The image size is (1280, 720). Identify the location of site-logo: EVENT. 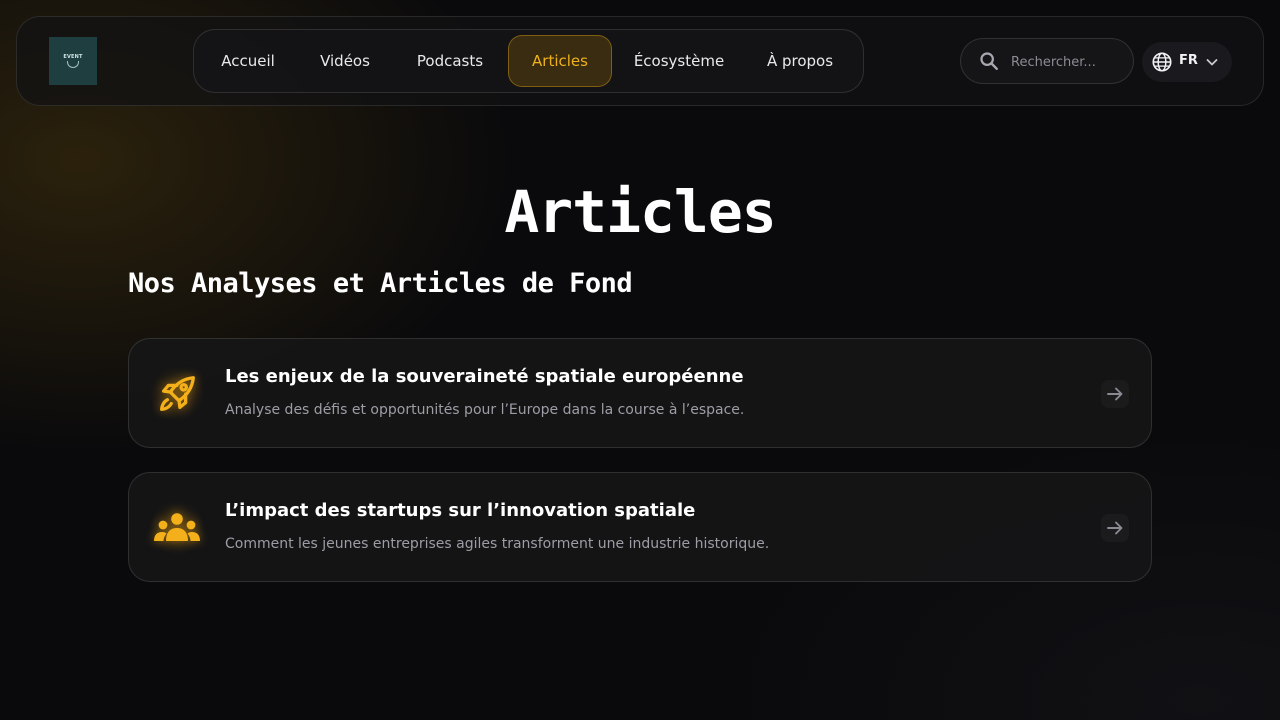
(73, 61).